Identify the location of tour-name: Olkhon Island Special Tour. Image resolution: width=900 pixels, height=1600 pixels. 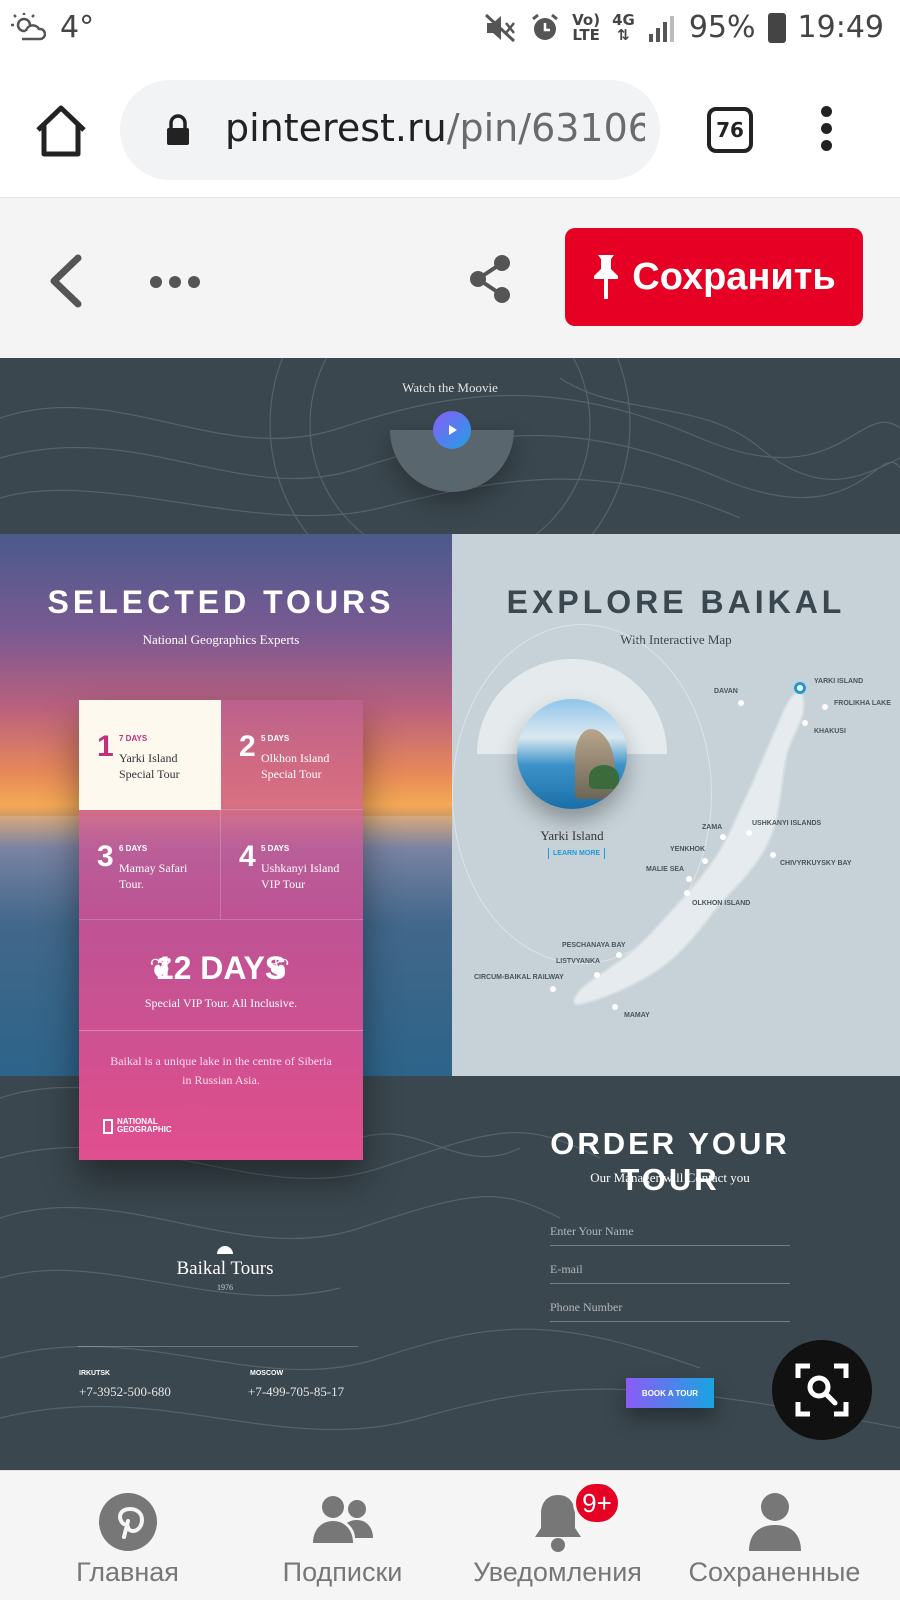
(295, 766).